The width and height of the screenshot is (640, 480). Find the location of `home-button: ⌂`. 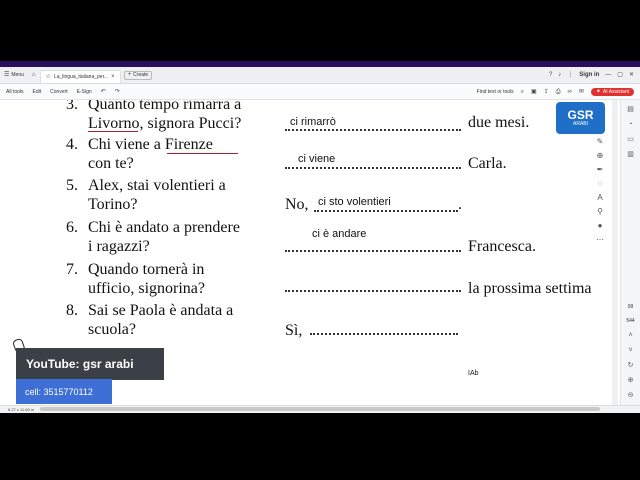

home-button: ⌂ is located at coordinates (34, 75).